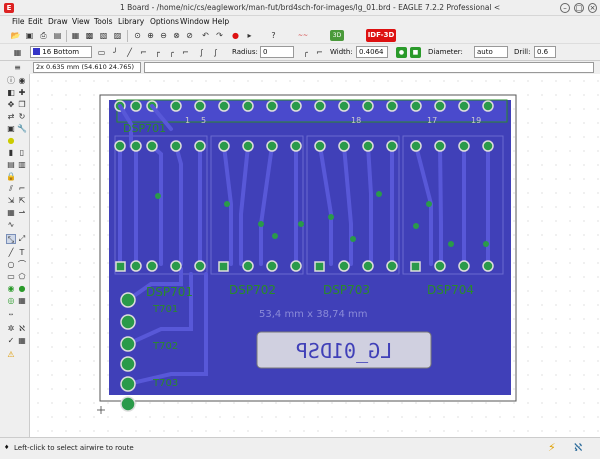  What do you see at coordinates (201, 52) in the screenshot?
I see `wire-bend-7-icon: ∫` at bounding box center [201, 52].